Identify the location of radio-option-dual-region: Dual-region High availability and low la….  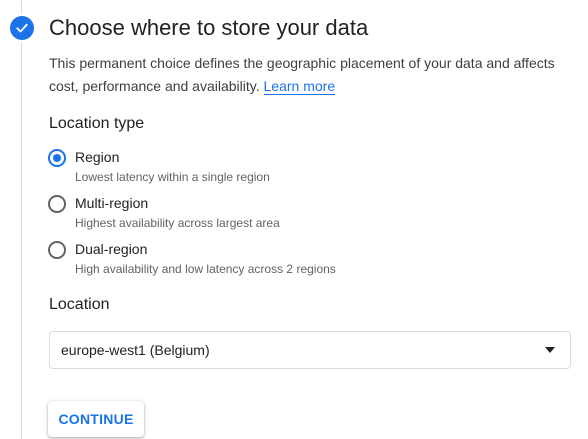
(192, 259).